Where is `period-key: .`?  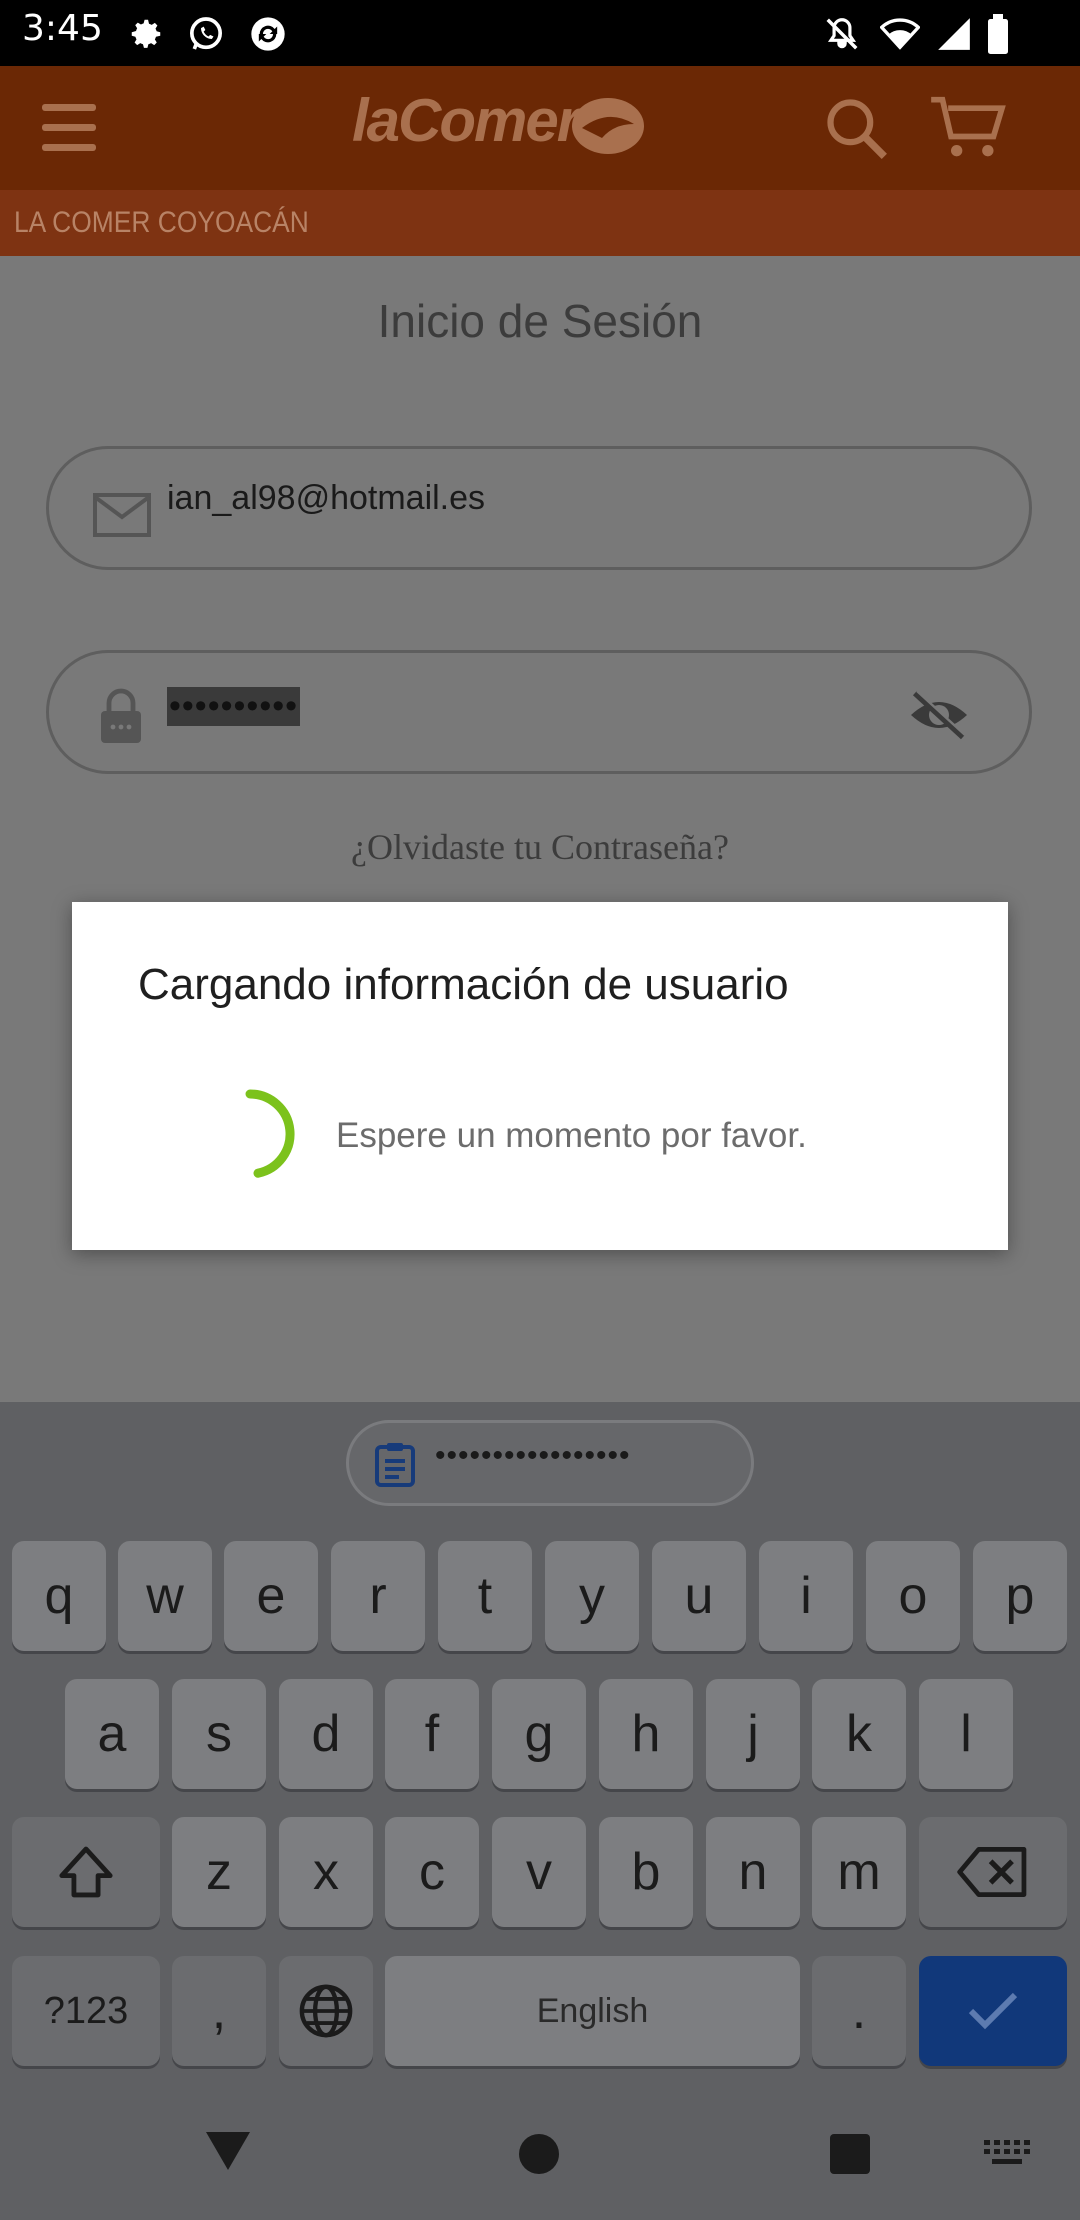
period-key: . is located at coordinates (859, 2011).